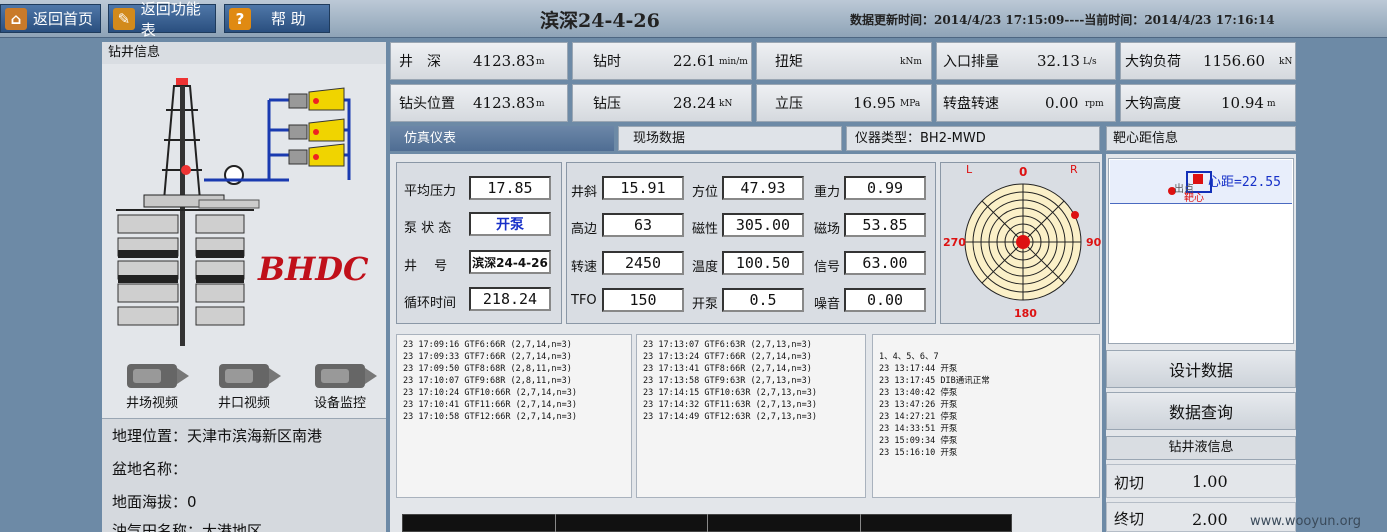  What do you see at coordinates (1026, 61) in the screenshot?
I see `metric-inlet-flow: 入口排量 32.13 L/s` at bounding box center [1026, 61].